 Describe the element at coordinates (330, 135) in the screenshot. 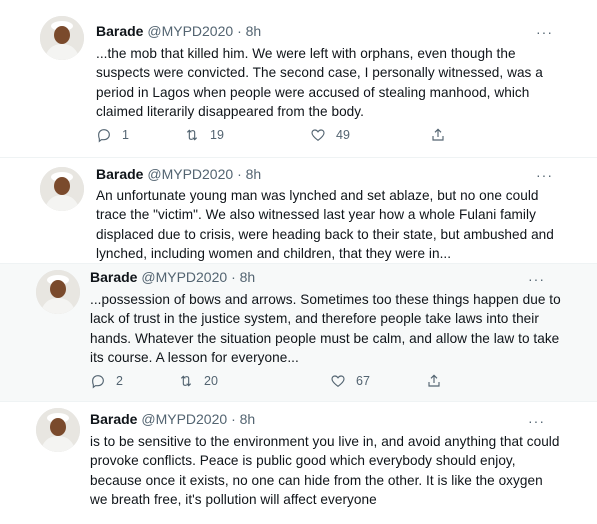

I see `like-button: 49` at that location.